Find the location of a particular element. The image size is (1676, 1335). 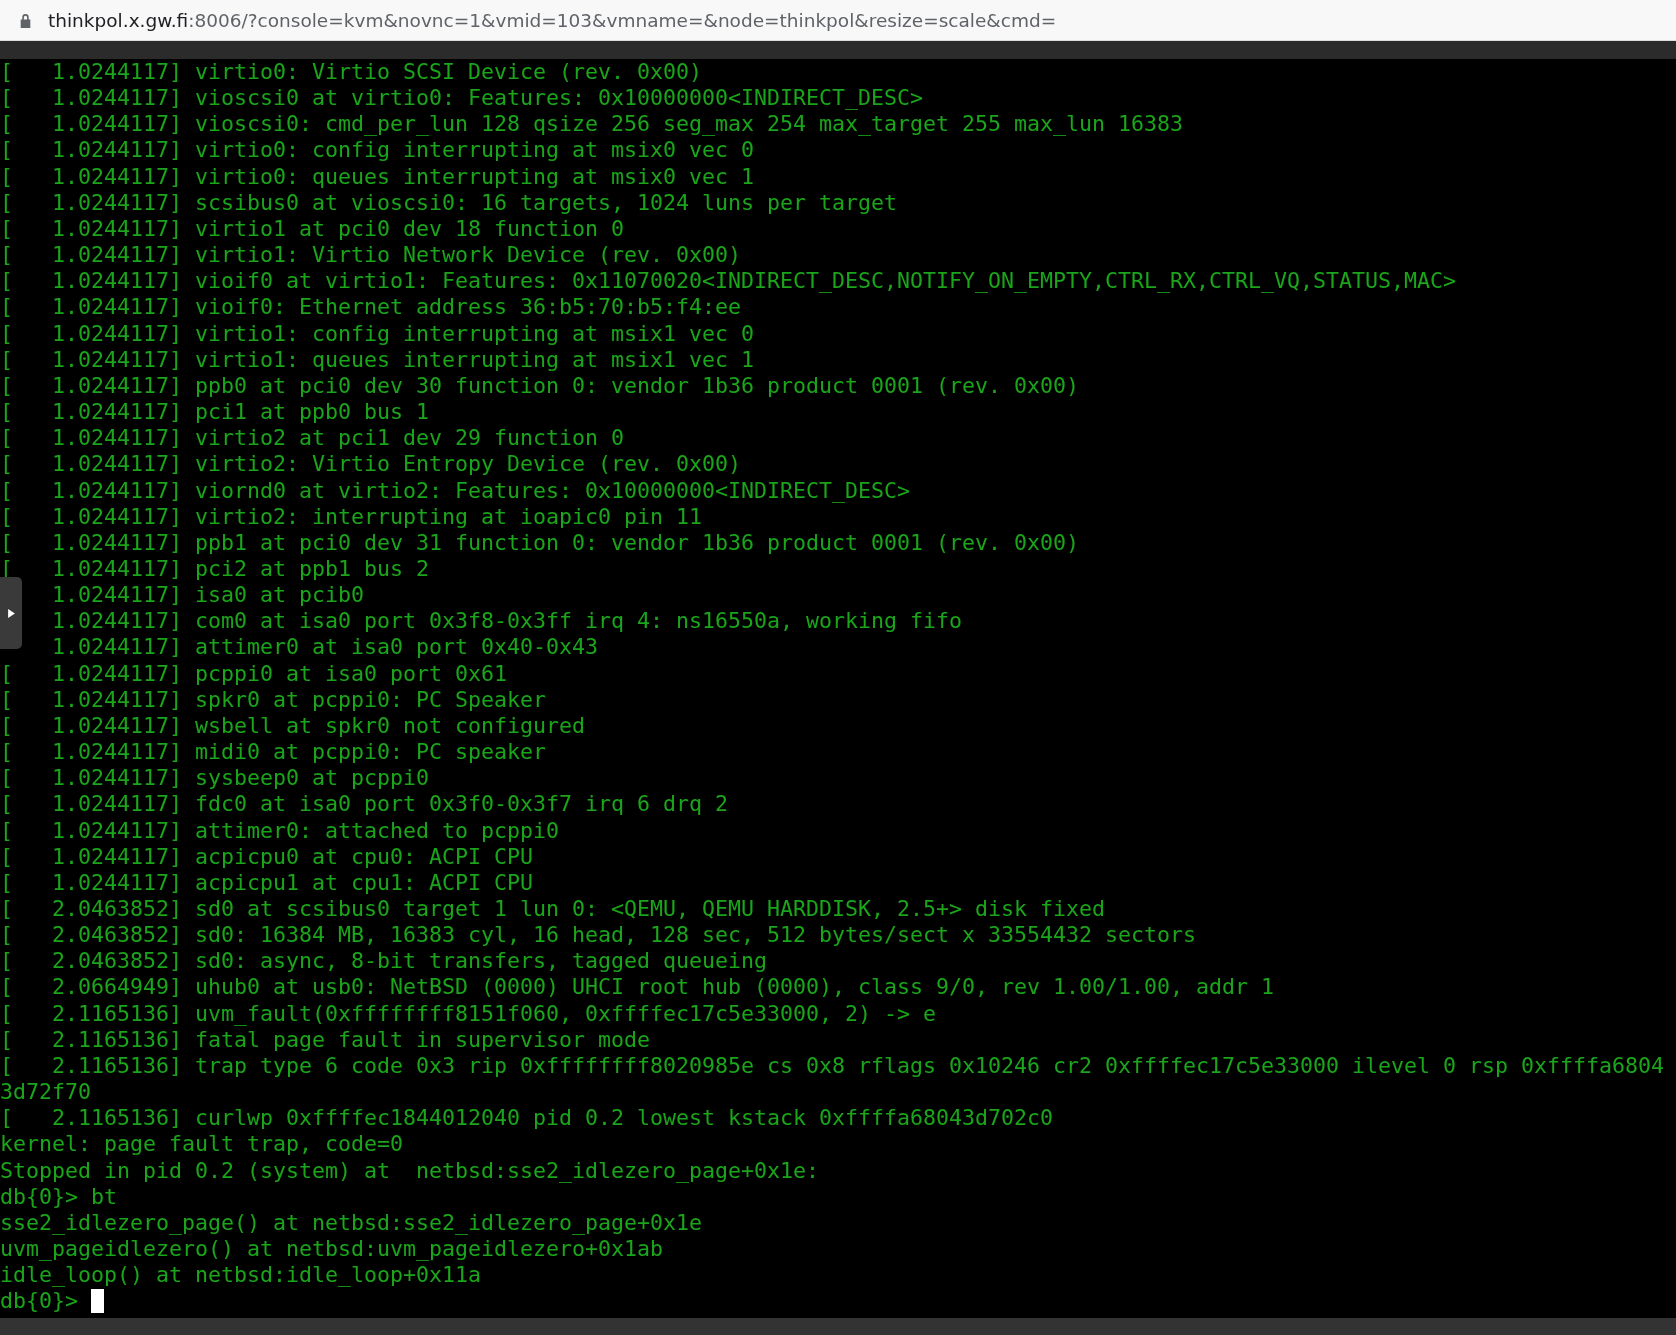

sidebar-toggle-button is located at coordinates (11, 613).